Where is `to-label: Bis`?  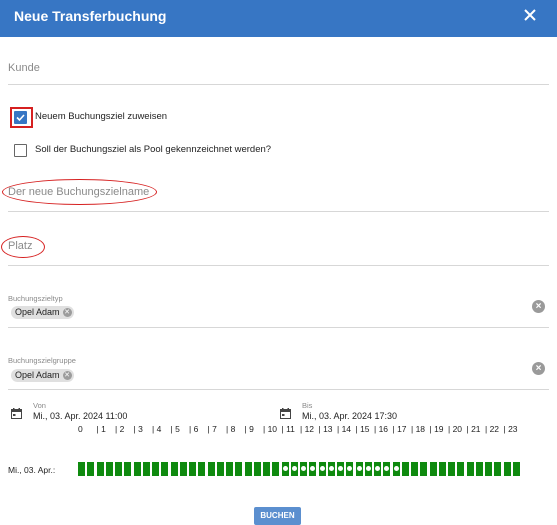 to-label: Bis is located at coordinates (307, 405).